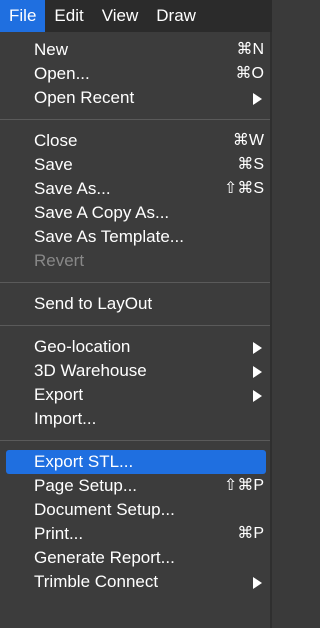 The width and height of the screenshot is (320, 628). I want to click on menu-item-export: Export, so click(136, 395).